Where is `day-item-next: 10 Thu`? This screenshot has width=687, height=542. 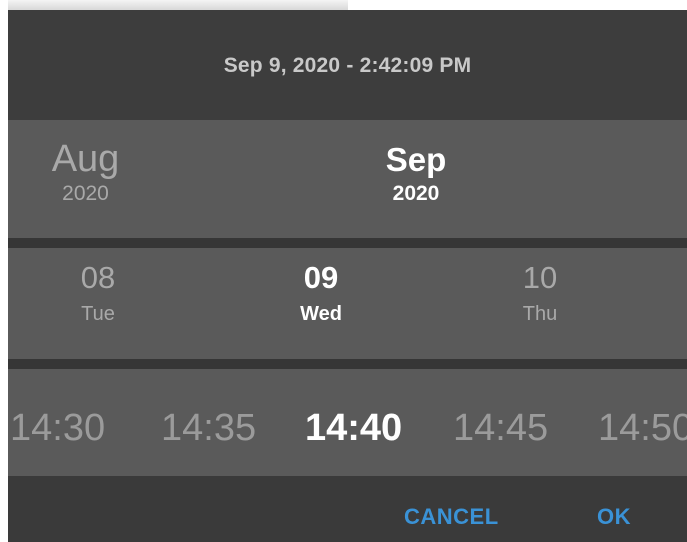
day-item-next: 10 Thu is located at coordinates (540, 293).